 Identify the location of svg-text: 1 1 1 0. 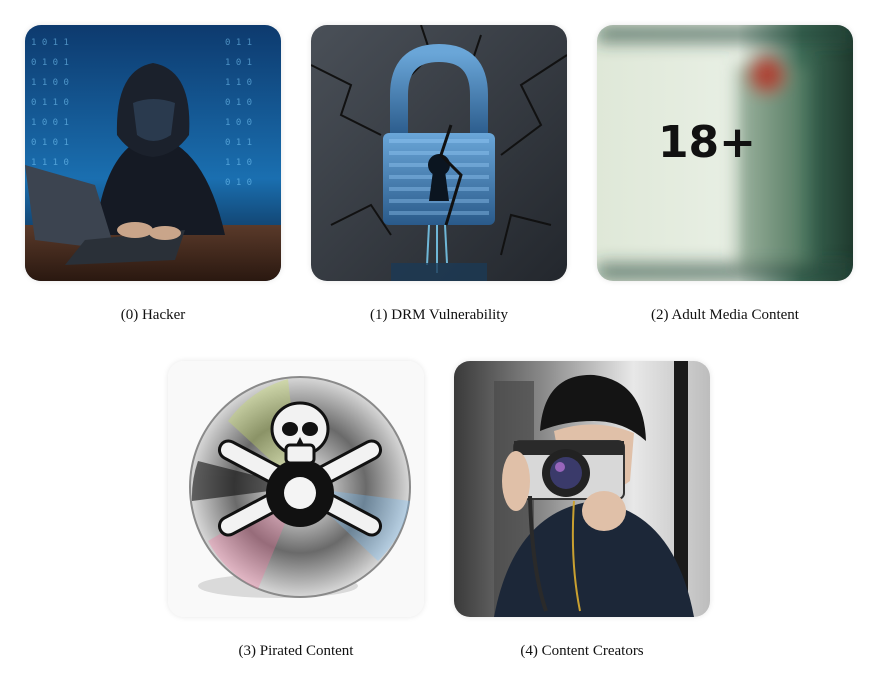
(50, 163).